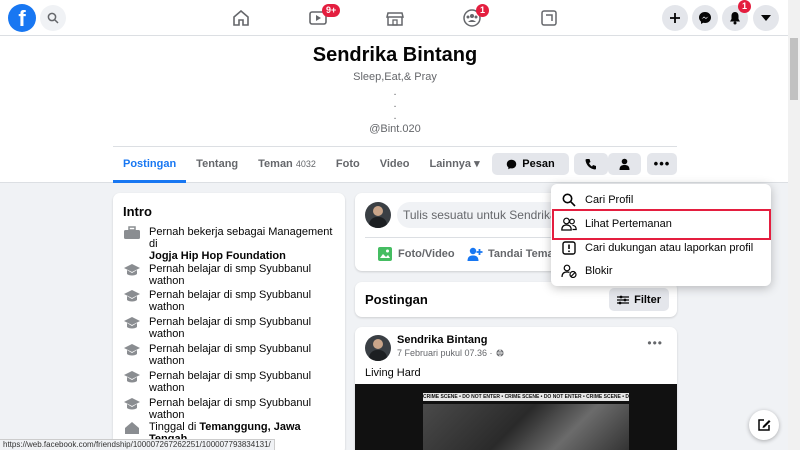 This screenshot has width=800, height=450. I want to click on call-button, so click(591, 164).